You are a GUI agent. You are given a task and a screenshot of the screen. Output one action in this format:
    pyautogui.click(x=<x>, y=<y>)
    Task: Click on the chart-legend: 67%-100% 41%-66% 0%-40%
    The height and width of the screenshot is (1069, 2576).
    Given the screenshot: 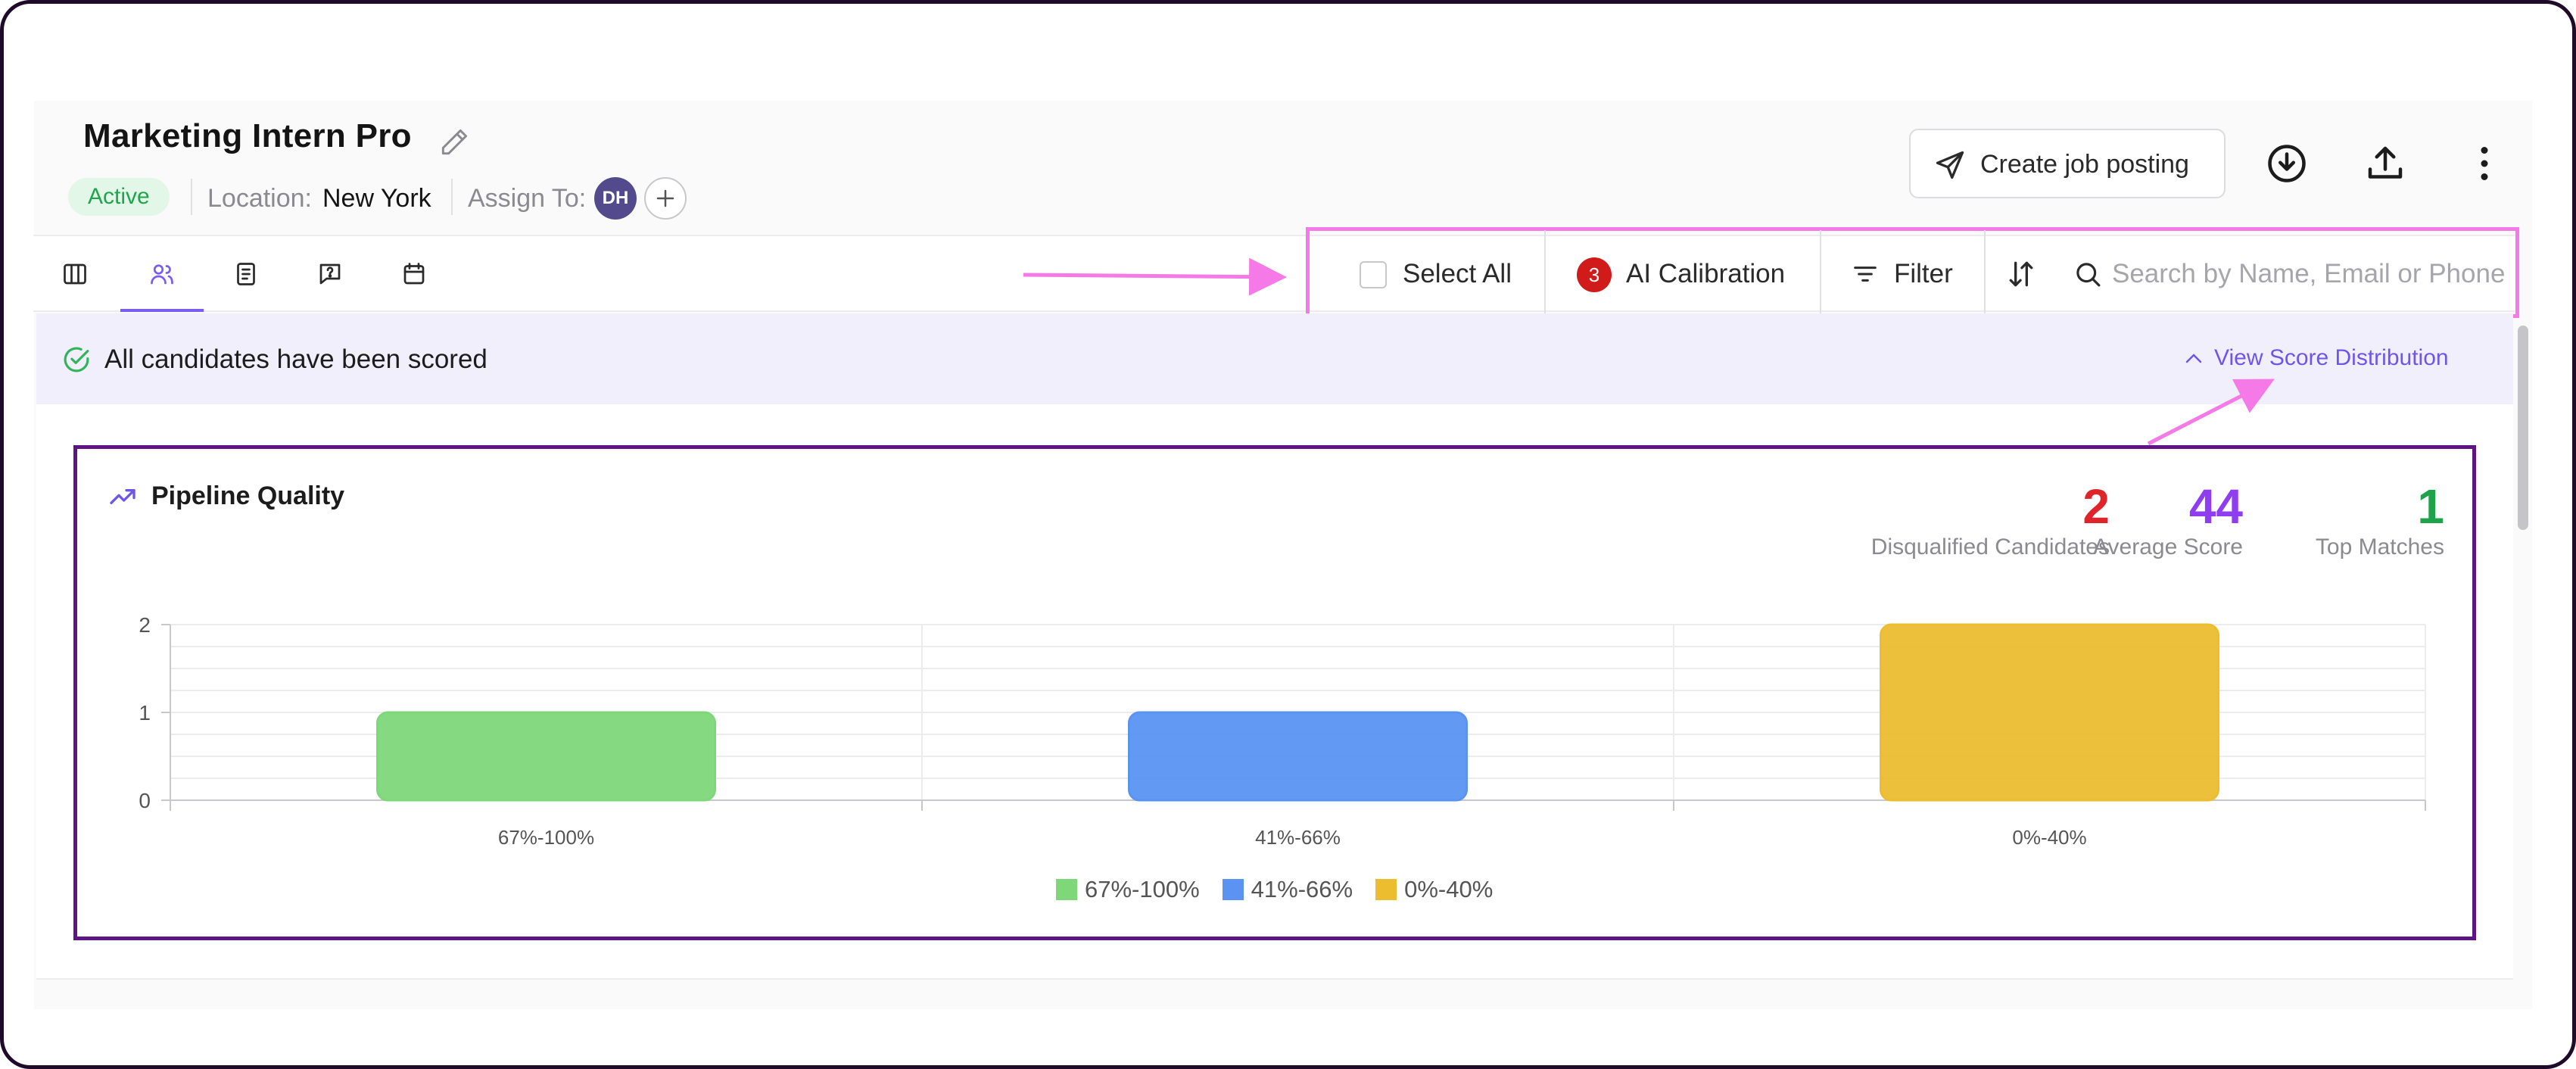 What is the action you would take?
    pyautogui.click(x=1274, y=890)
    